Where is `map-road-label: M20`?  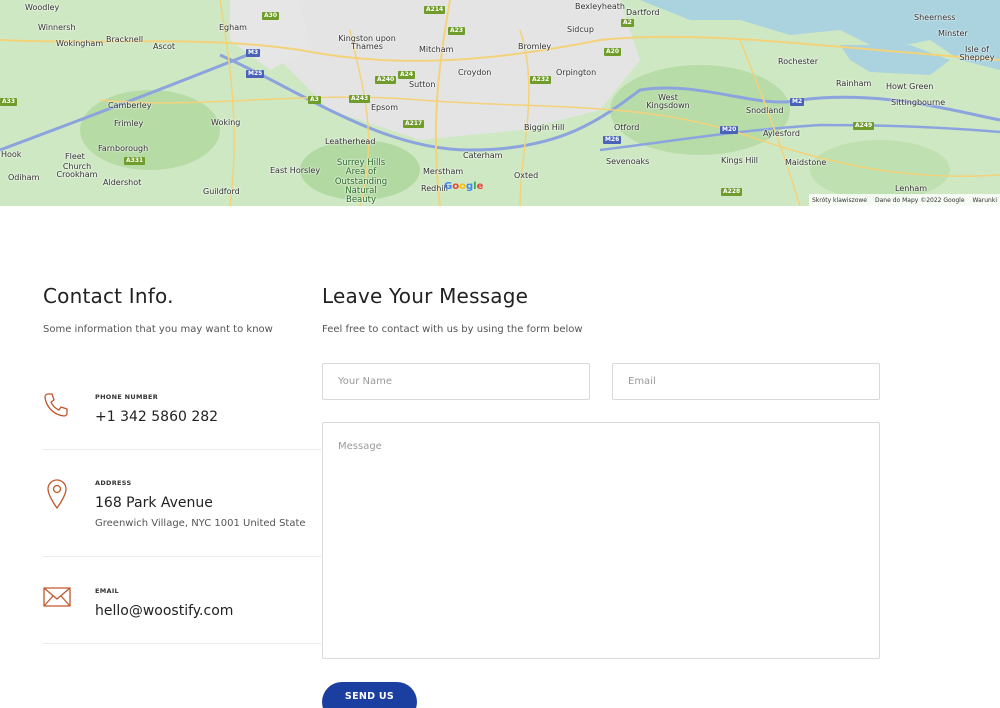 map-road-label: M20 is located at coordinates (729, 130).